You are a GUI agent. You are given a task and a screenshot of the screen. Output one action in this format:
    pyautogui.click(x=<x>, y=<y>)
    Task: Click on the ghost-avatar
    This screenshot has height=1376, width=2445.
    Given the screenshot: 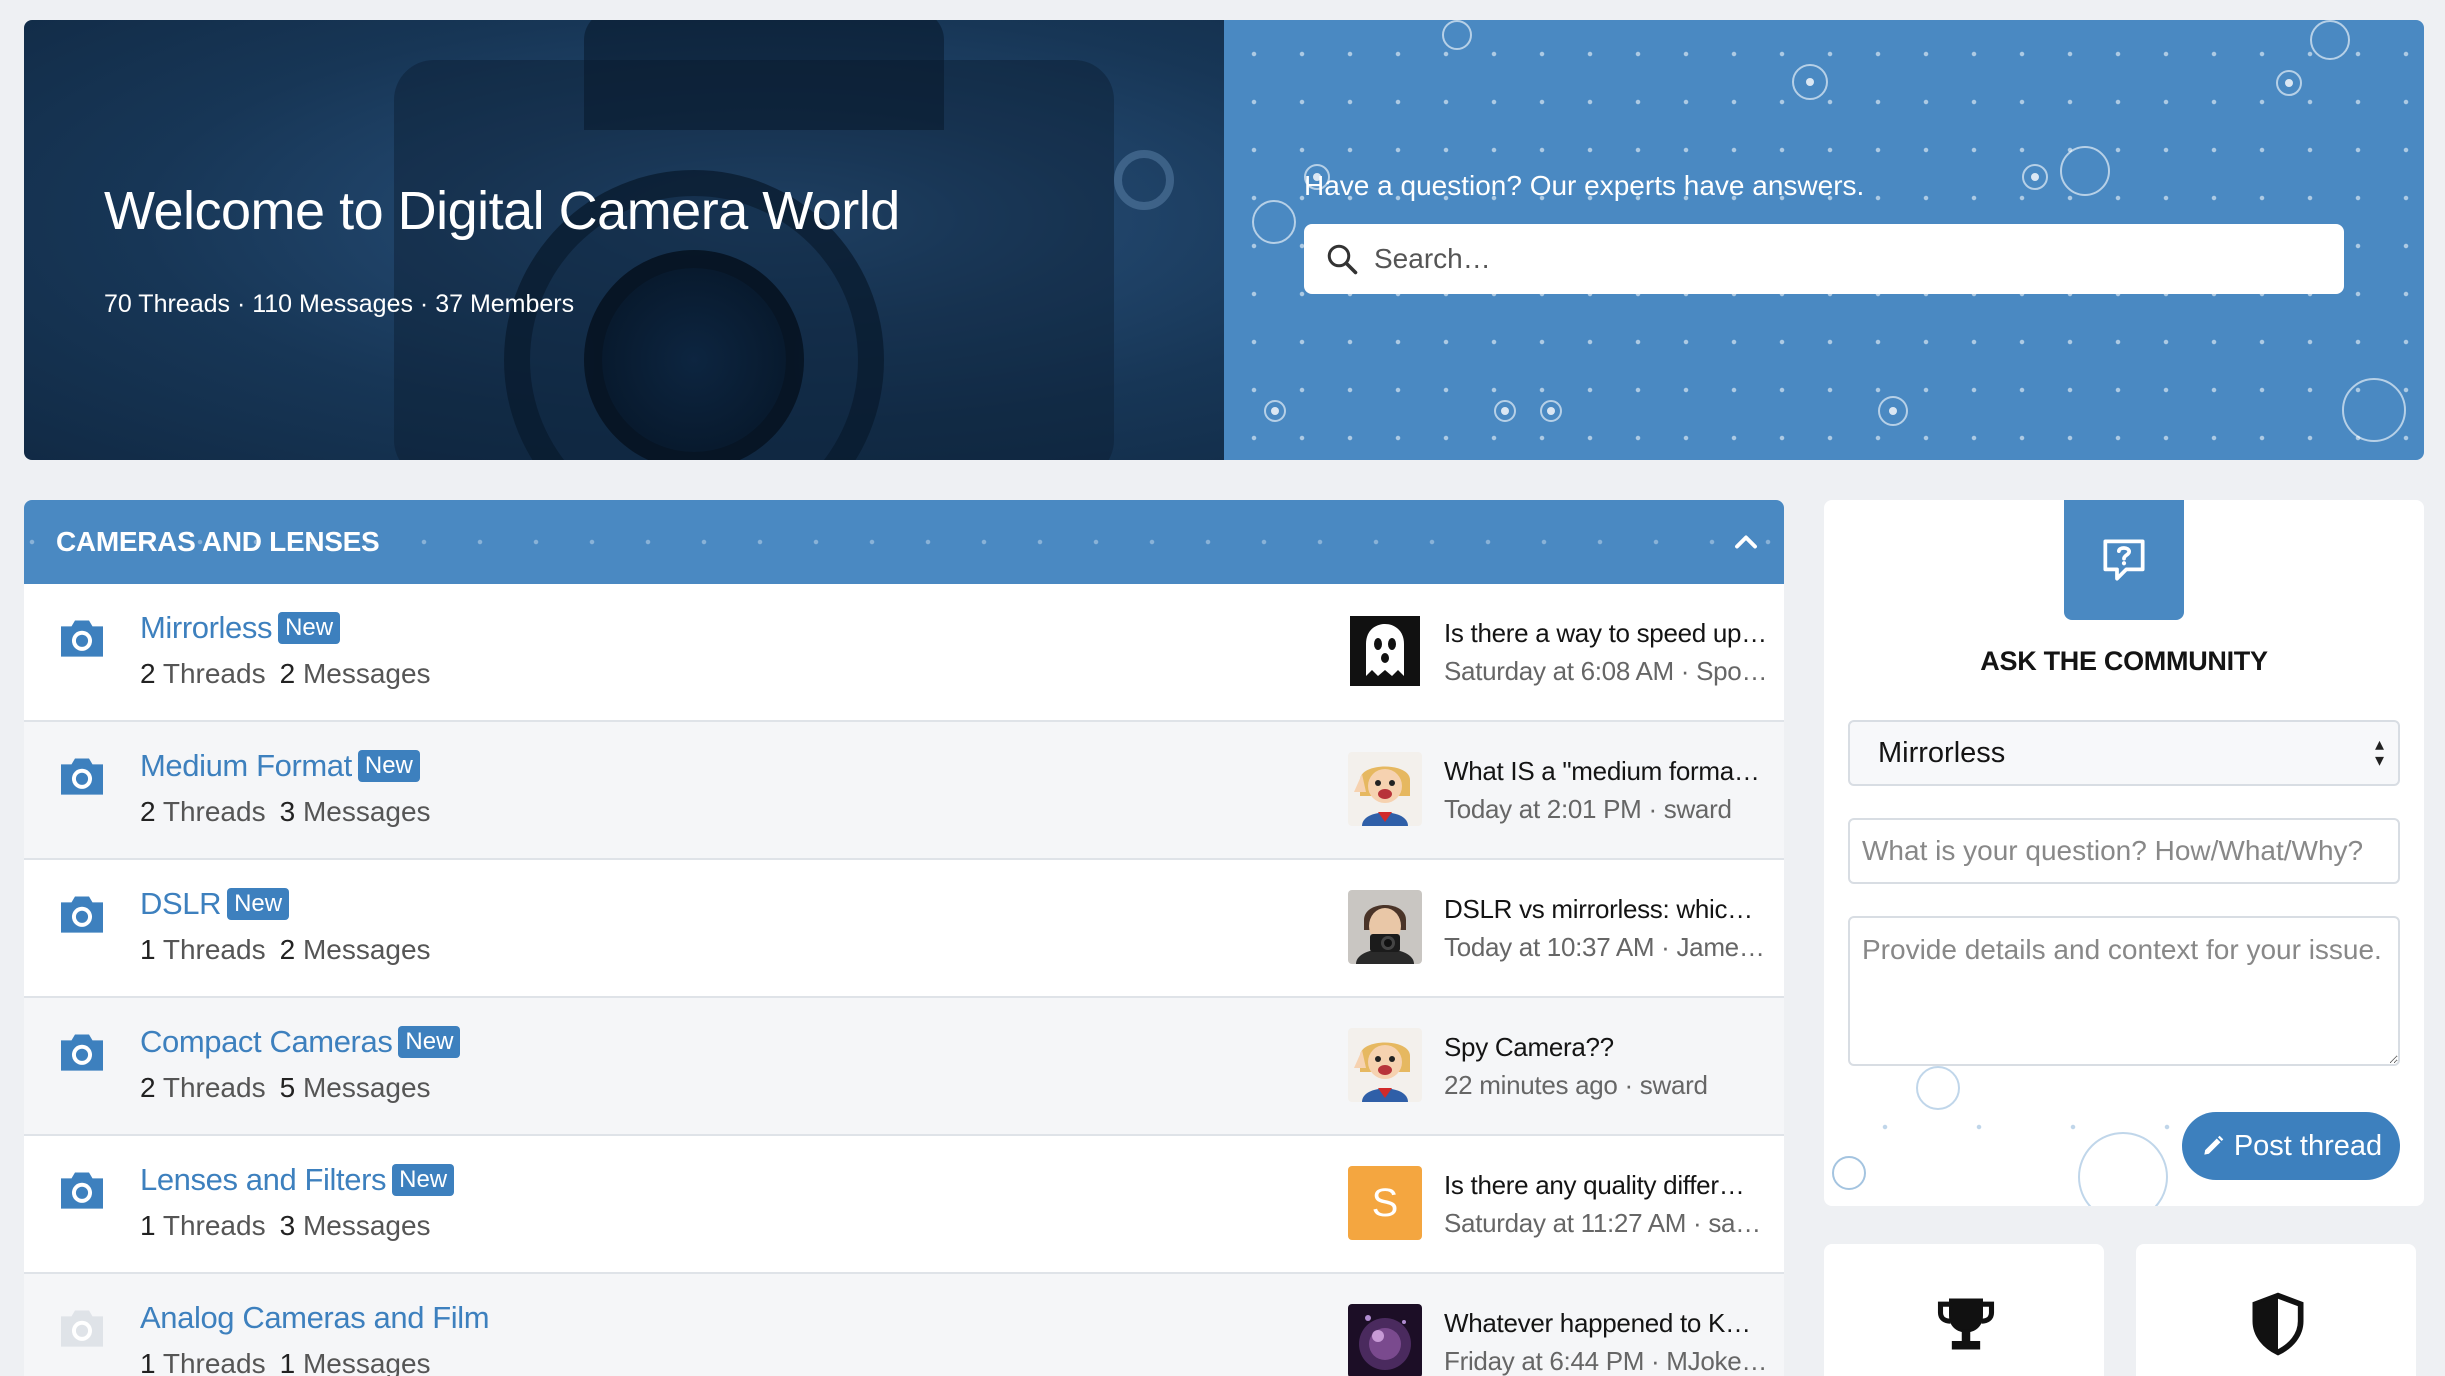 What is the action you would take?
    pyautogui.click(x=1385, y=651)
    